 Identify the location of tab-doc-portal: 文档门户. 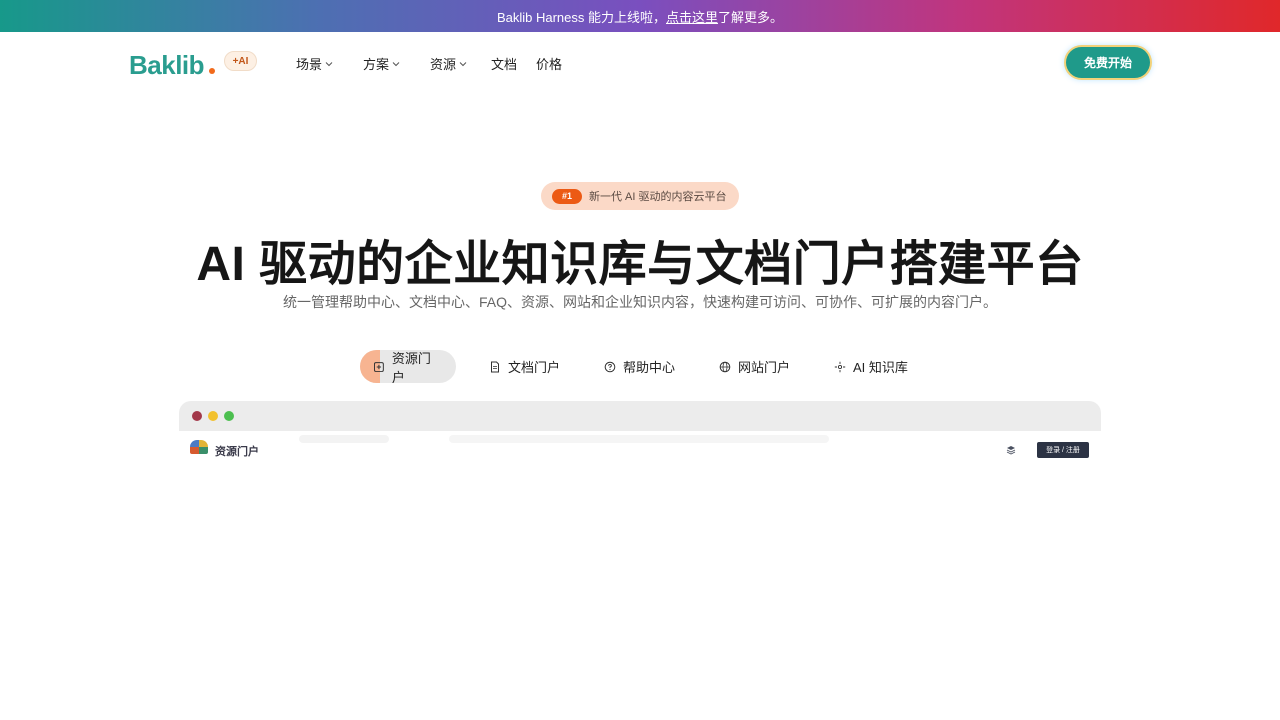
(524, 366).